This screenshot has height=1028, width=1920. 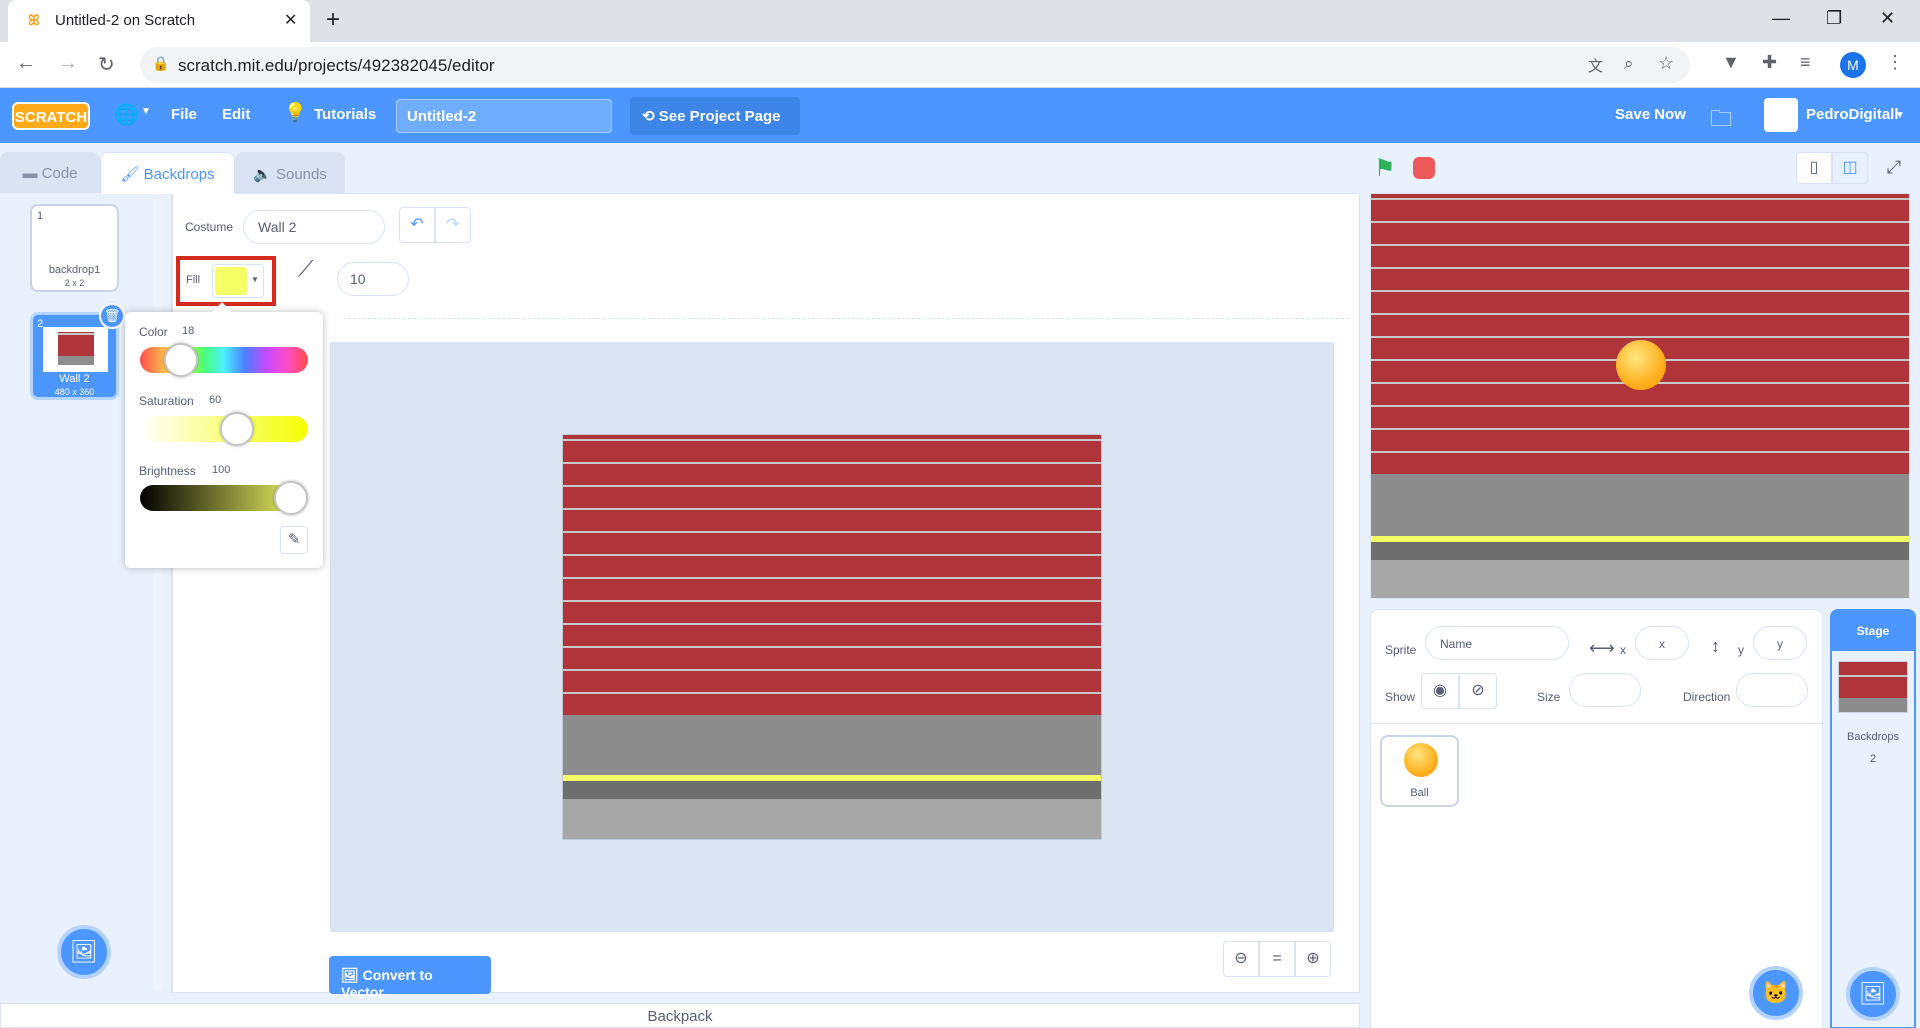 I want to click on color-slider-handle, so click(x=181, y=360).